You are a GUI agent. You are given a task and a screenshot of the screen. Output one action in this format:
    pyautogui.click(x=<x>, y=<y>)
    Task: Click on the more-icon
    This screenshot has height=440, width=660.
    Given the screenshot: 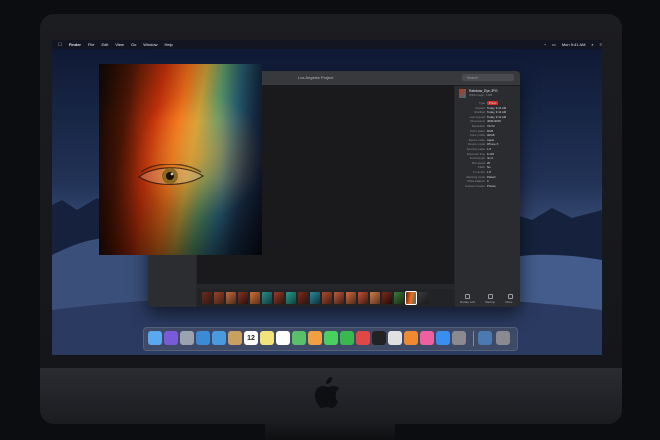 What is the action you would take?
    pyautogui.click(x=510, y=296)
    